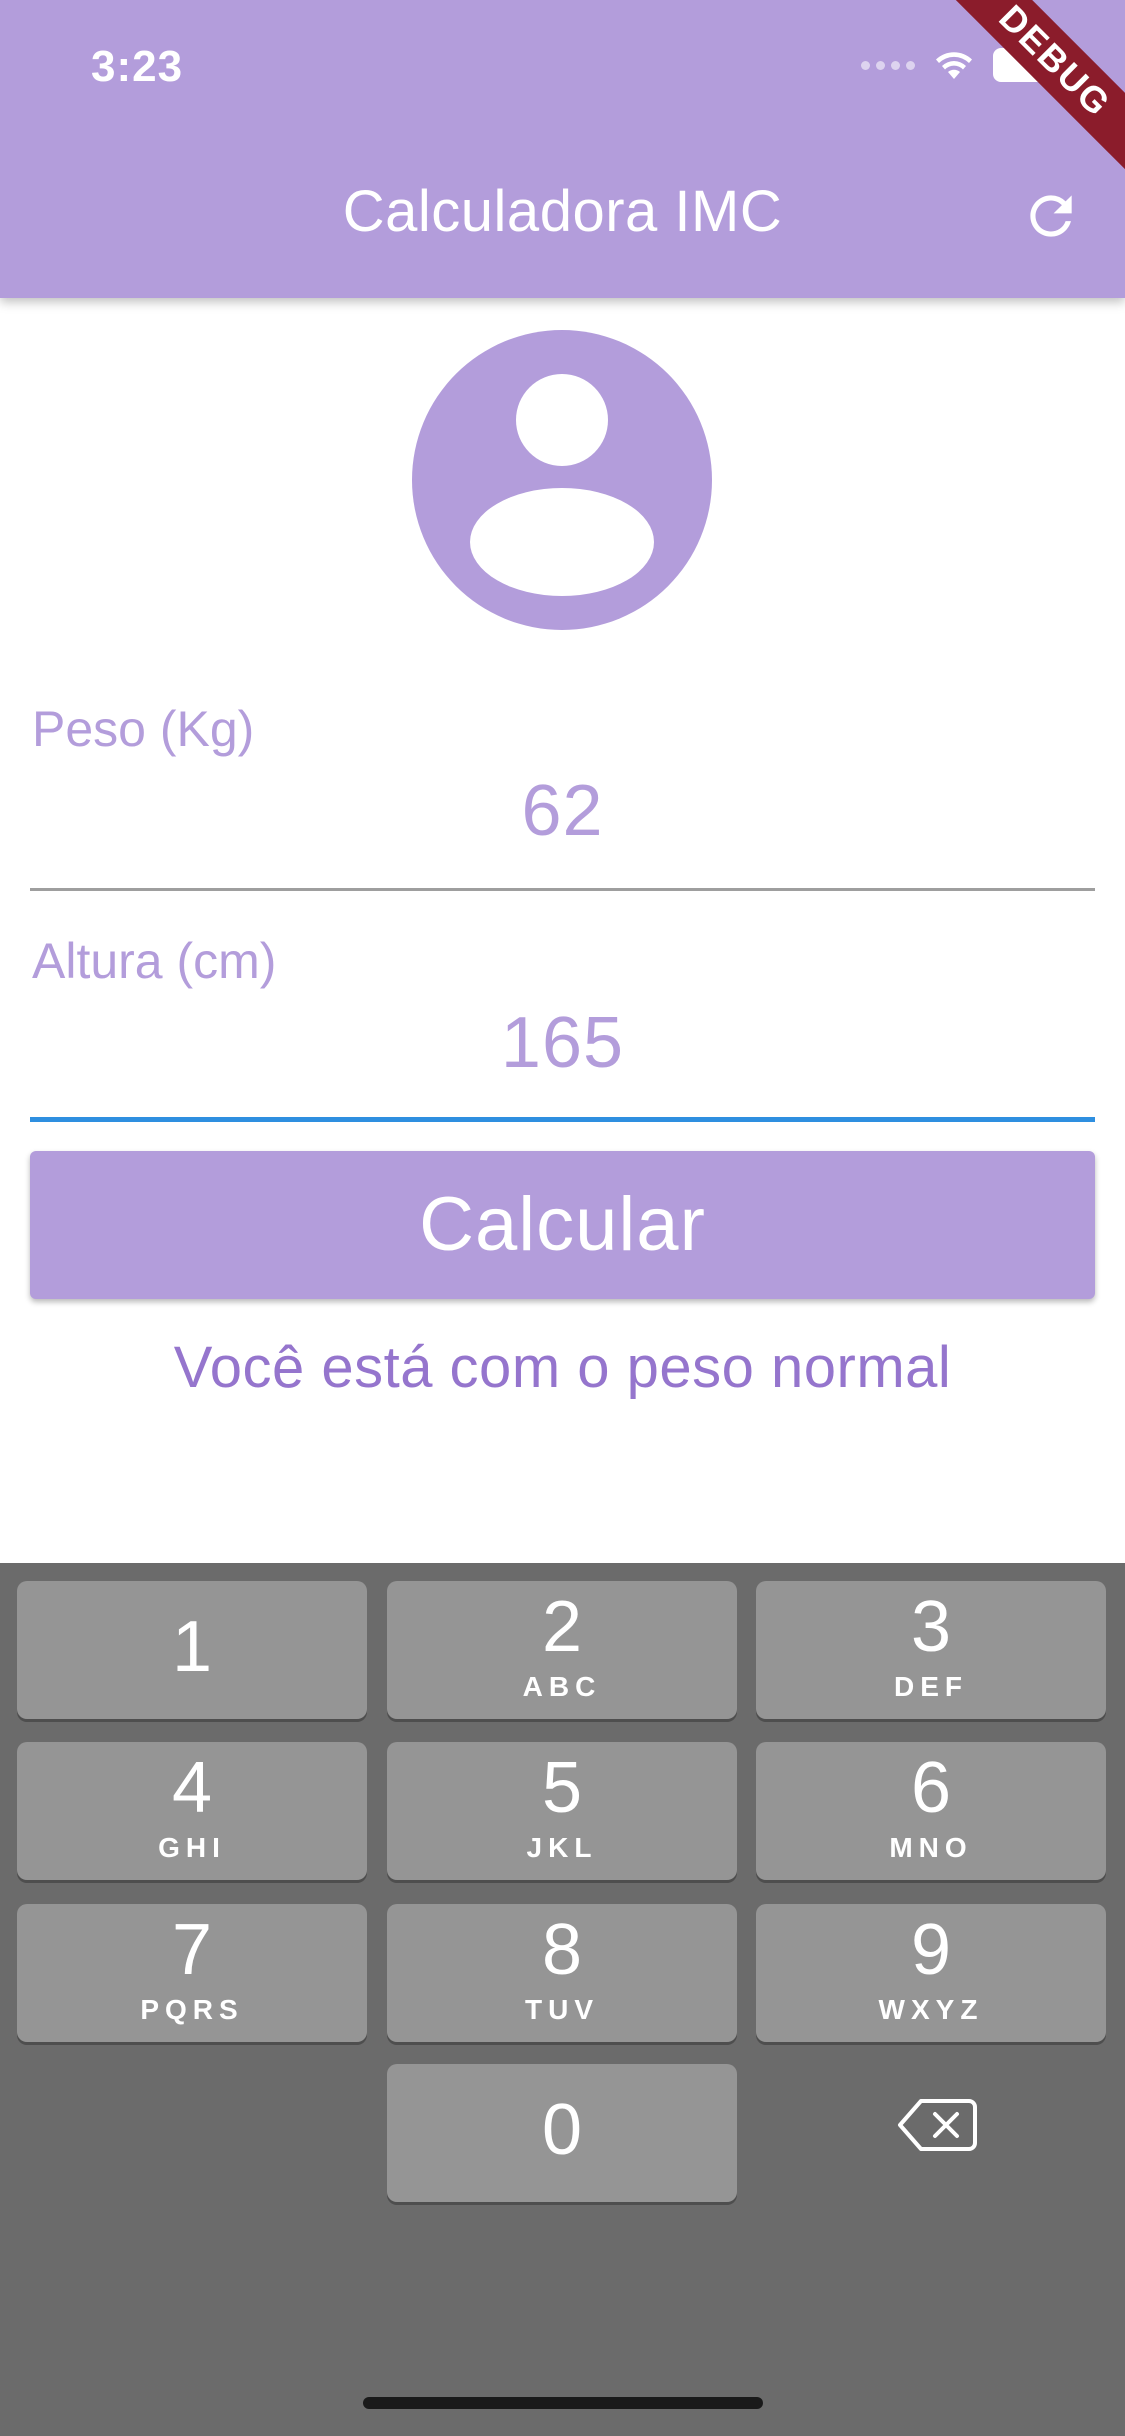  What do you see at coordinates (562, 1225) in the screenshot?
I see `calculate-button: Calcular` at bounding box center [562, 1225].